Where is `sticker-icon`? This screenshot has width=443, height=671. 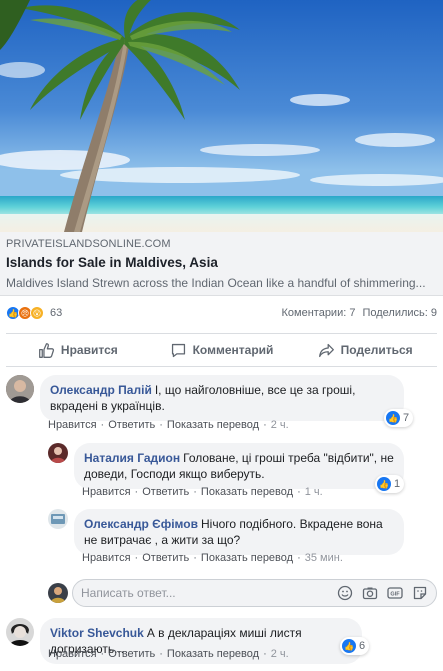 sticker-icon is located at coordinates (420, 593).